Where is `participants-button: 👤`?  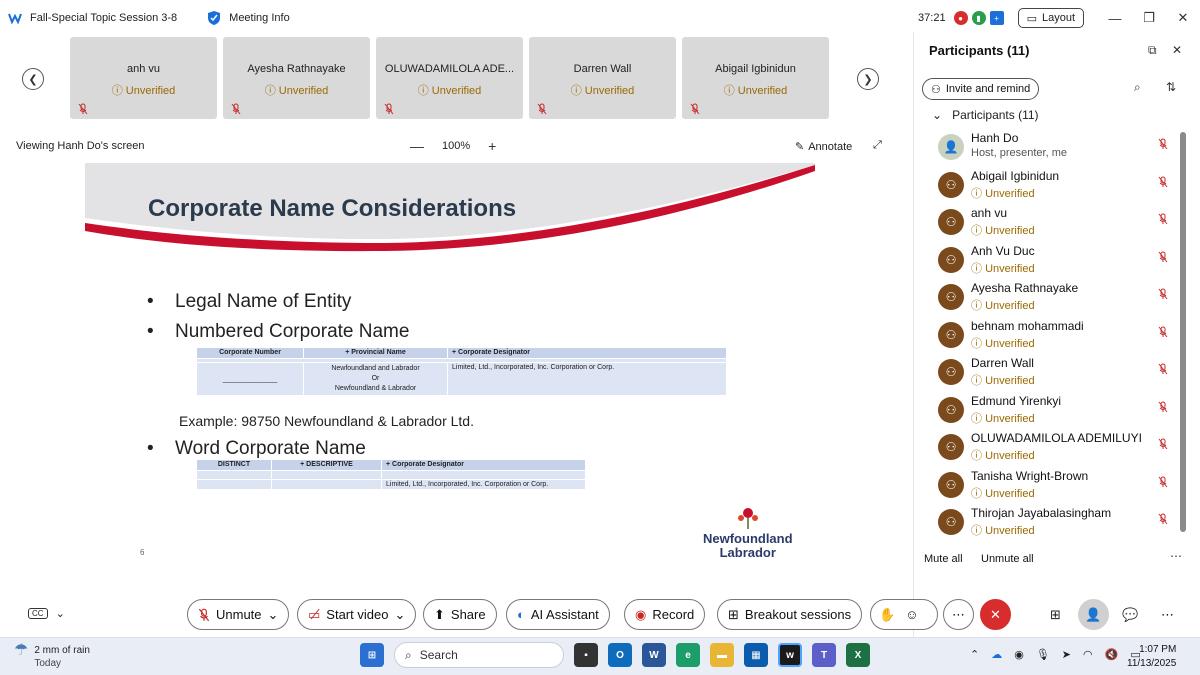
participants-button: 👤 is located at coordinates (1093, 614).